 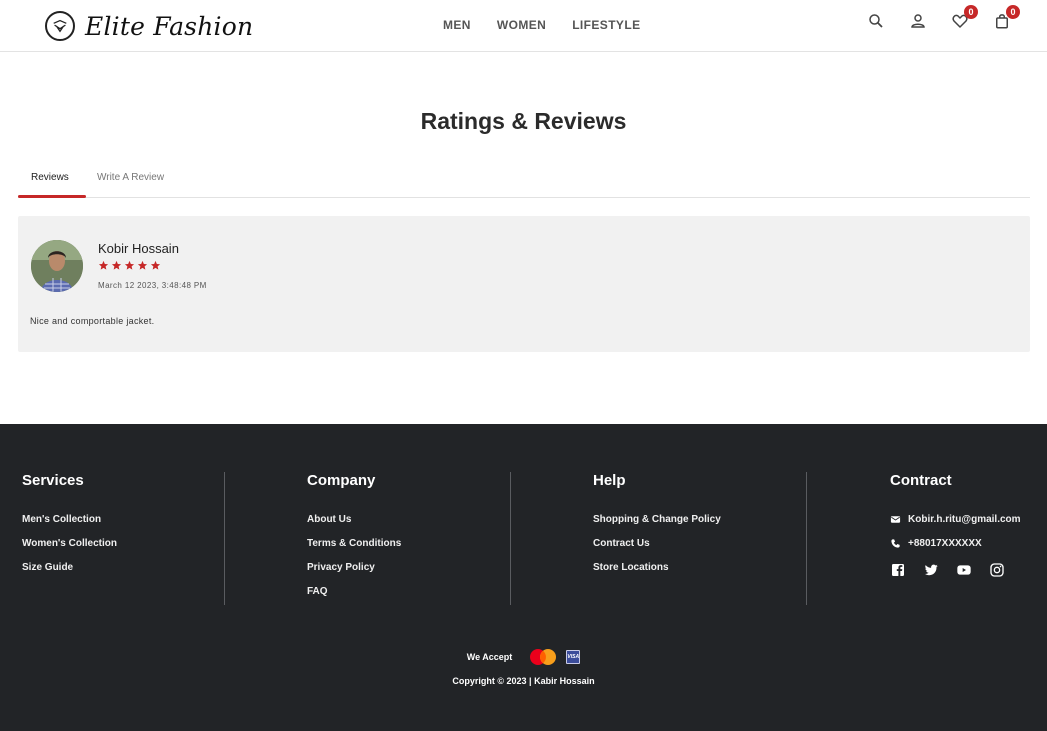 I want to click on active-tab-indicator, so click(x=52, y=196).